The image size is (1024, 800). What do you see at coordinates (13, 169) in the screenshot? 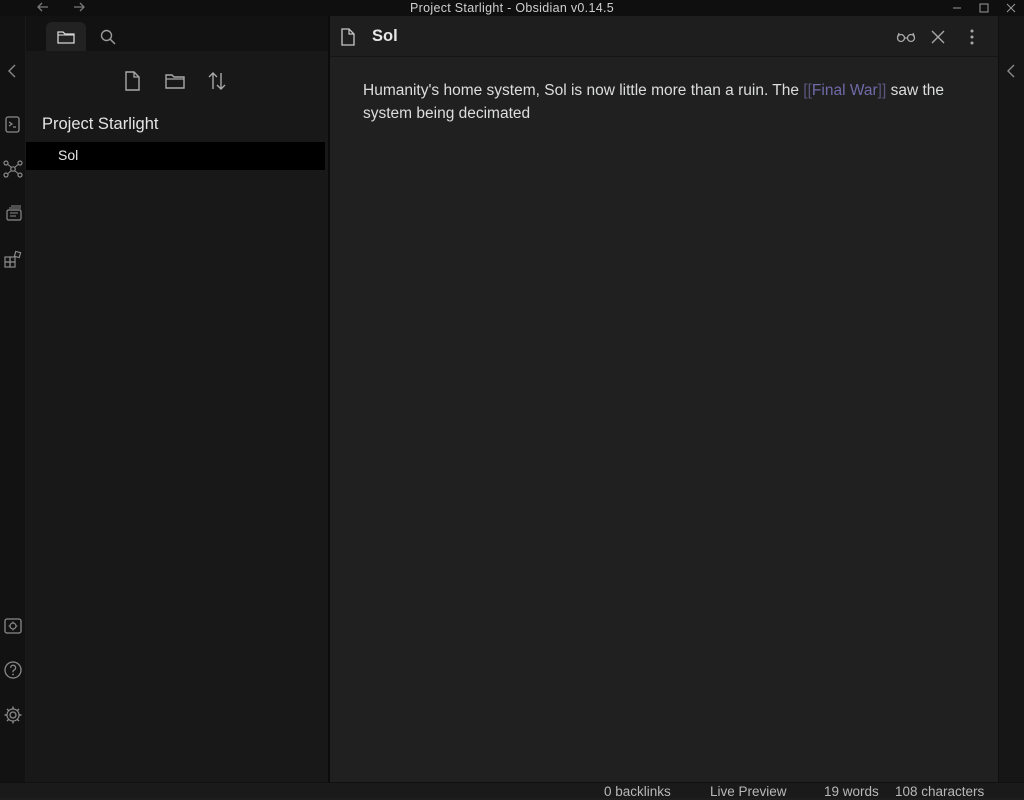
I see `graph-view-icon` at bounding box center [13, 169].